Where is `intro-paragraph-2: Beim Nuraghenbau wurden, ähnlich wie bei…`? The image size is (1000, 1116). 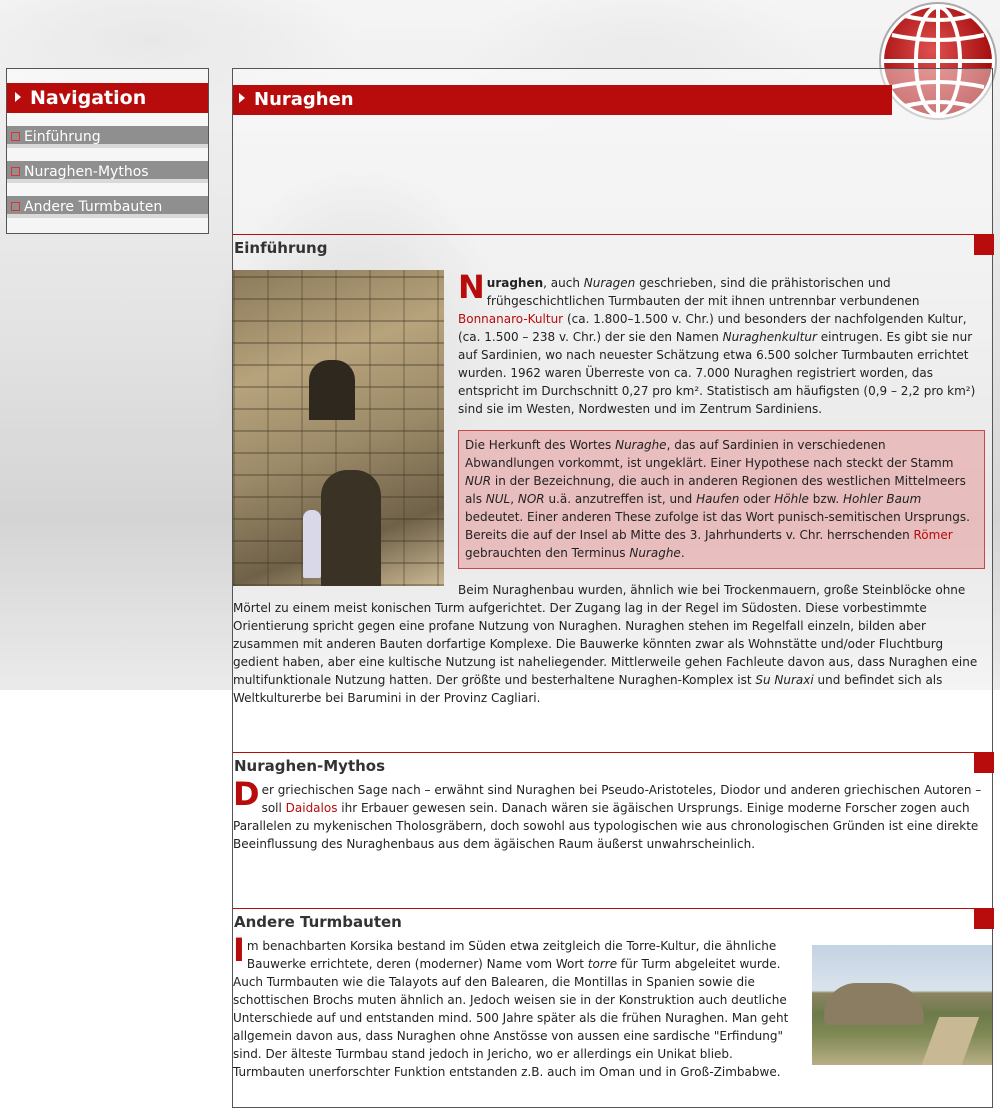
intro-paragraph-2: Beim Nuraghenbau wurden, ähnlich wie bei… is located at coordinates (613, 644).